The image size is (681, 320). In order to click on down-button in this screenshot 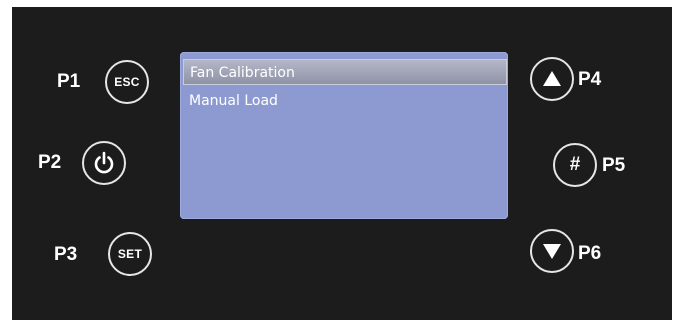, I will do `click(552, 251)`.